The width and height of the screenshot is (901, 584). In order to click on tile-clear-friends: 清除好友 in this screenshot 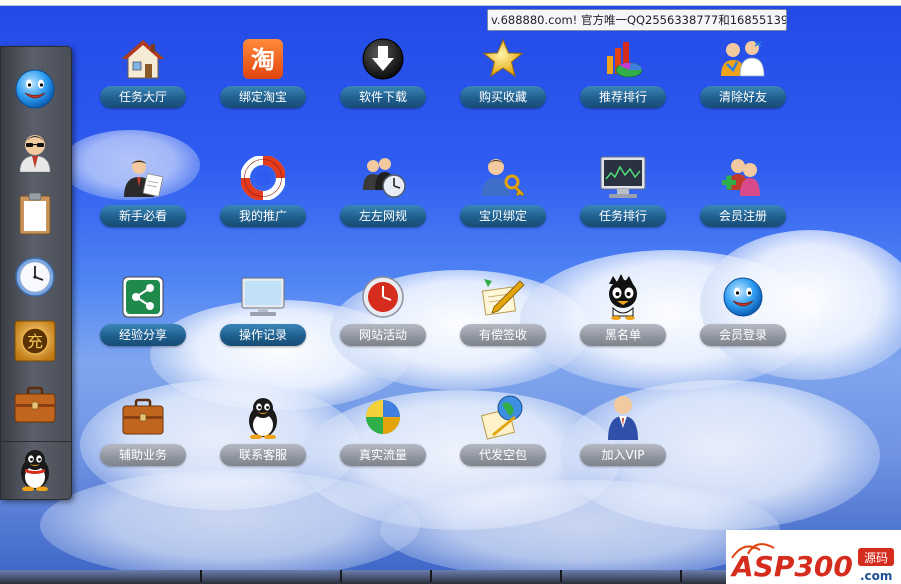, I will do `click(743, 89)`.